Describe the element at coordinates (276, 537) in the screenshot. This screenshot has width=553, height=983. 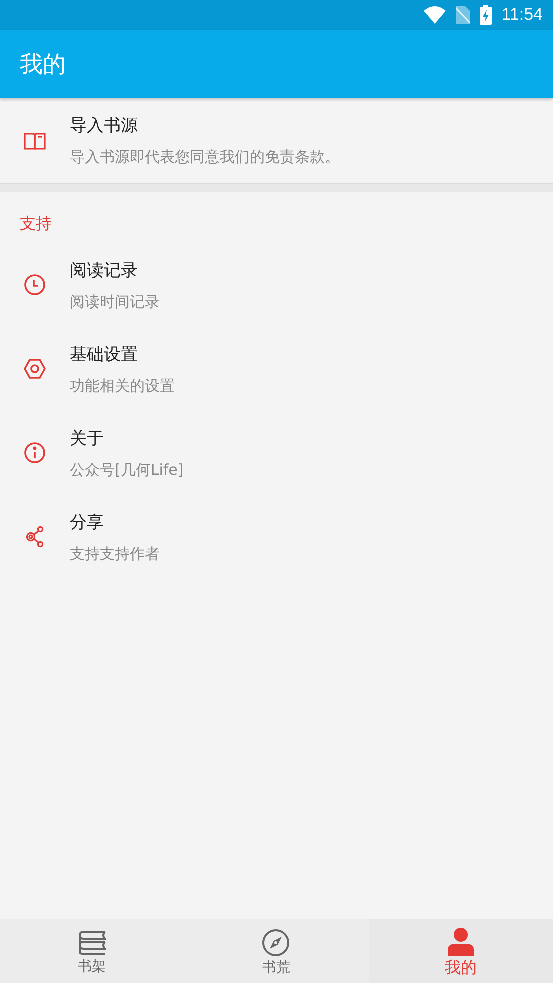
I see `list-item: 分享 支持支持作者` at that location.